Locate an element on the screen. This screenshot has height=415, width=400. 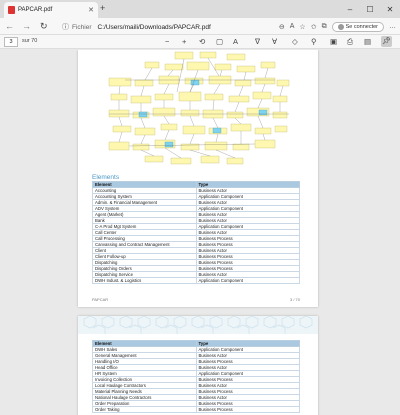
pin-icon: 📌︎ is located at coordinates (386, 41).